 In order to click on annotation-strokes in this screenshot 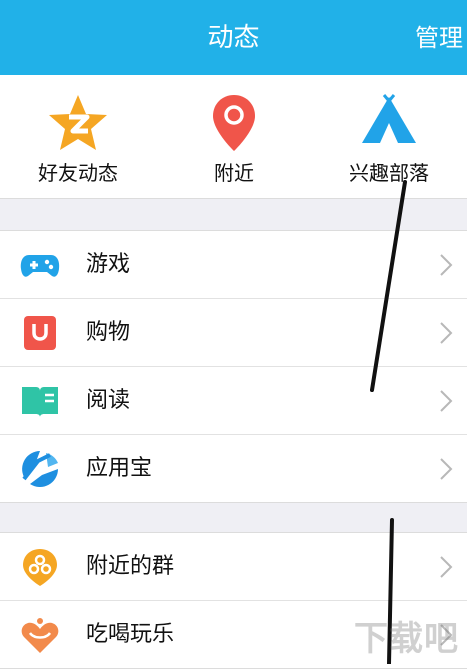, I will do `click(388, 422)`.